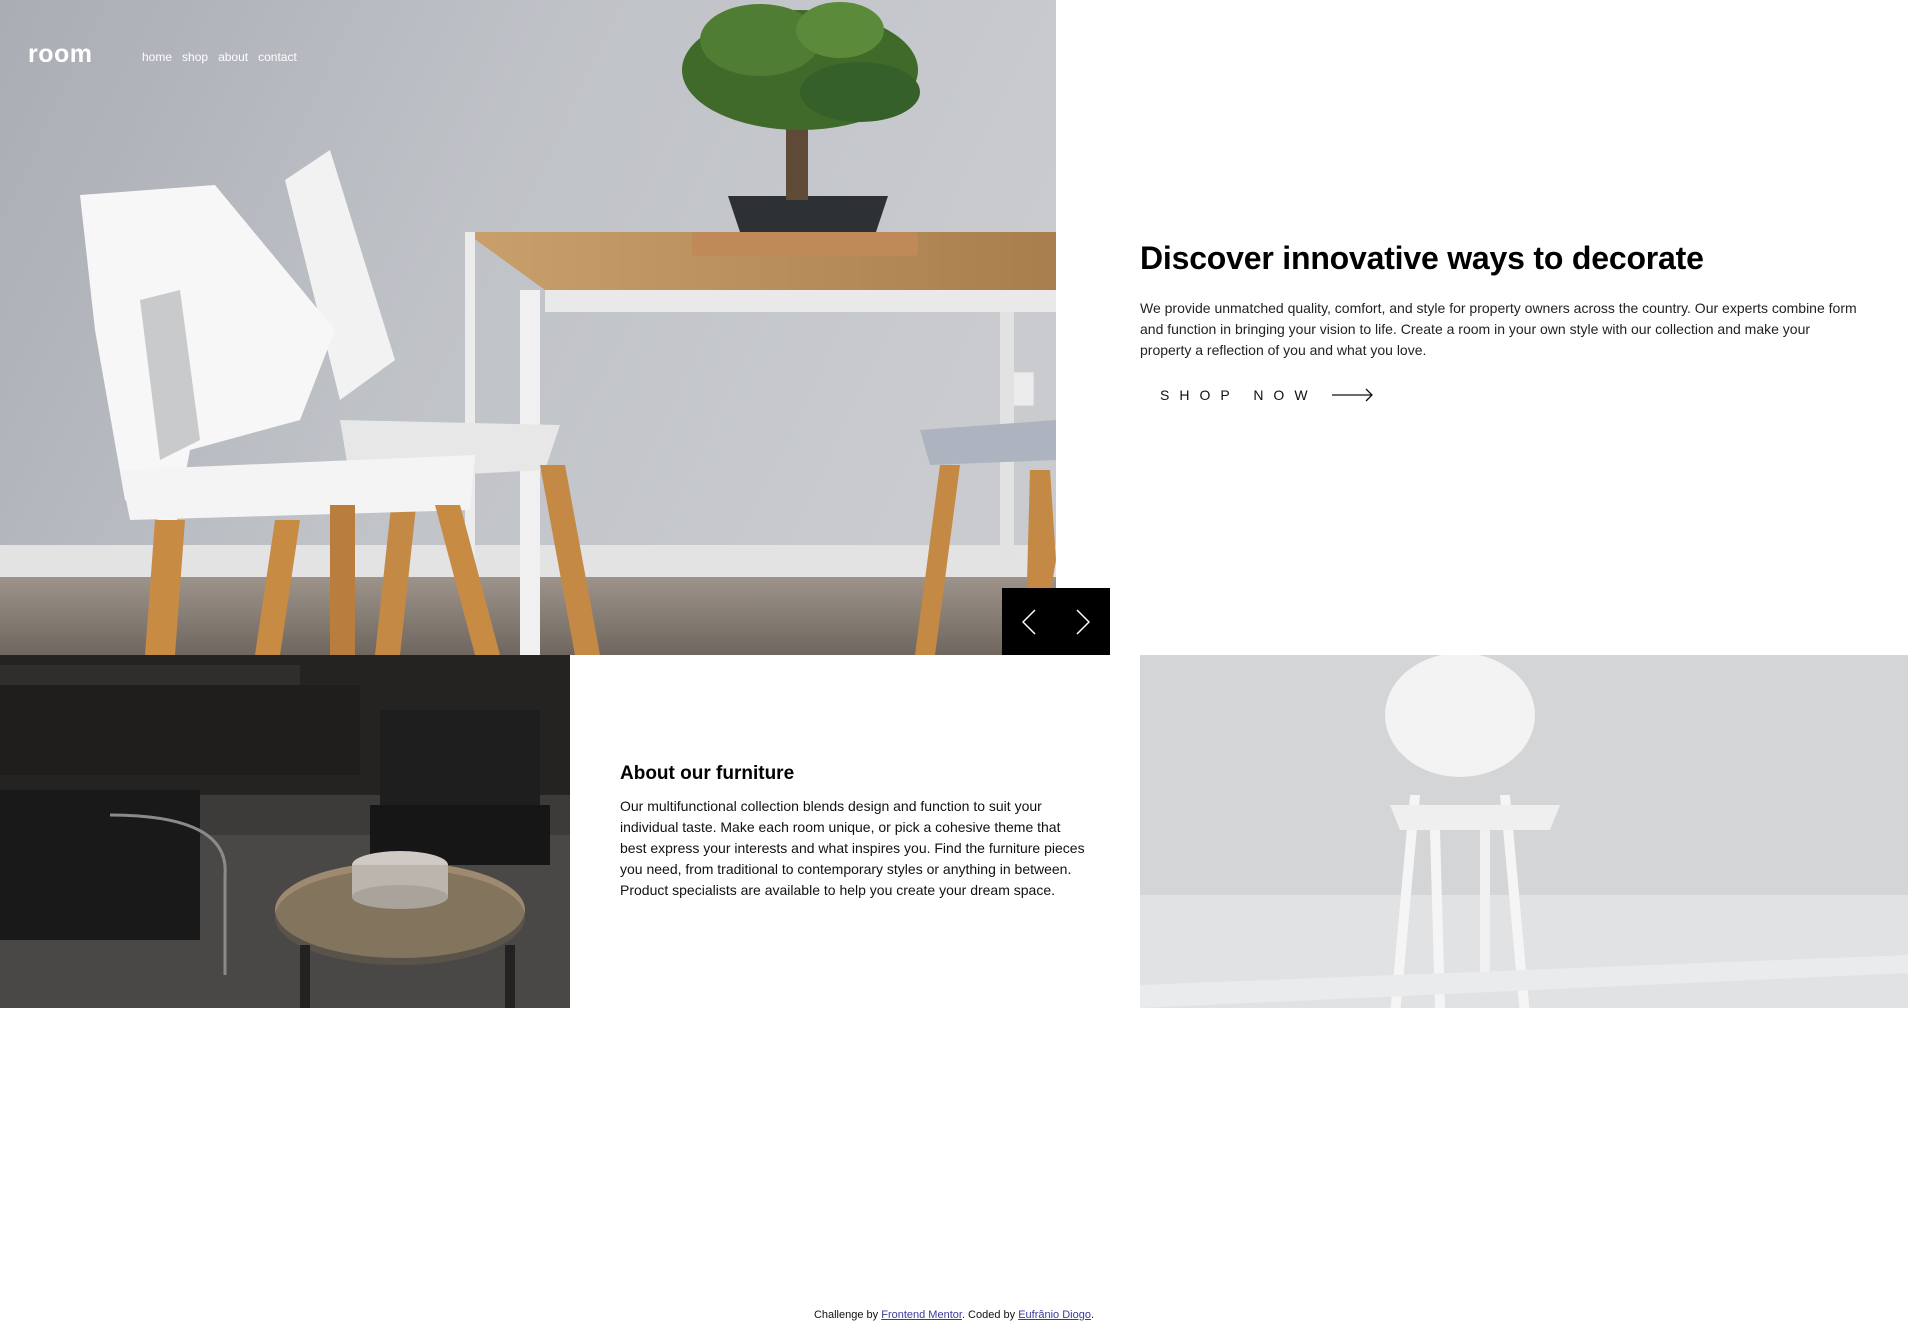  What do you see at coordinates (1500, 395) in the screenshot?
I see `shop-now-button: SHOP NOW` at bounding box center [1500, 395].